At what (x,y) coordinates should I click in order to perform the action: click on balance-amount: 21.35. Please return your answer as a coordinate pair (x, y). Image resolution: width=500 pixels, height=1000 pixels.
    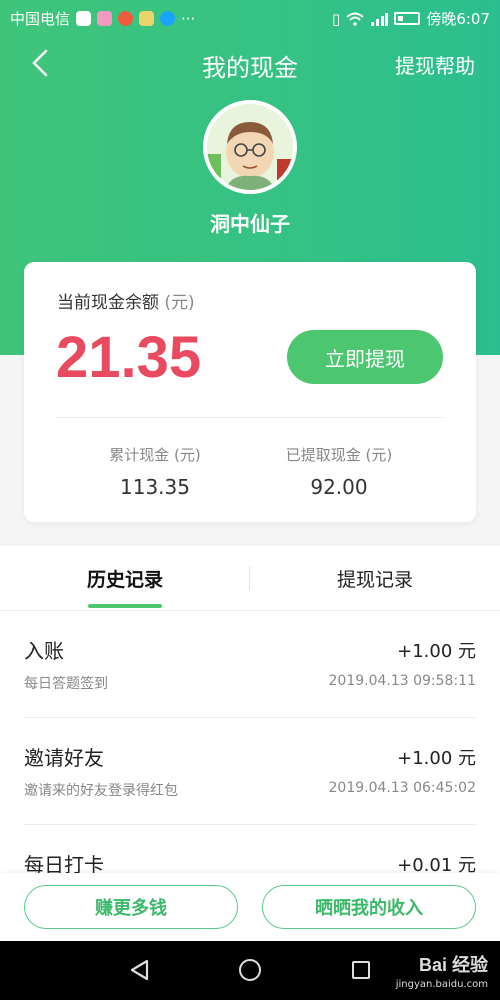
    Looking at the image, I should click on (129, 357).